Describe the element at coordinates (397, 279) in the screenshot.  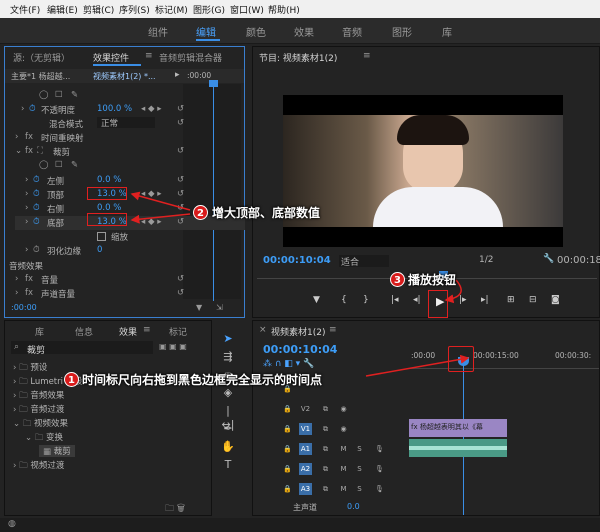
I see `step-number-3: 3` at that location.